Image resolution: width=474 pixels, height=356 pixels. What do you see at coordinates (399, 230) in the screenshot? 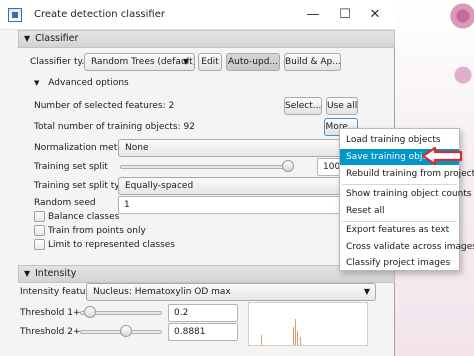
I see `menu-item-export-features: Export features as text` at bounding box center [399, 230].